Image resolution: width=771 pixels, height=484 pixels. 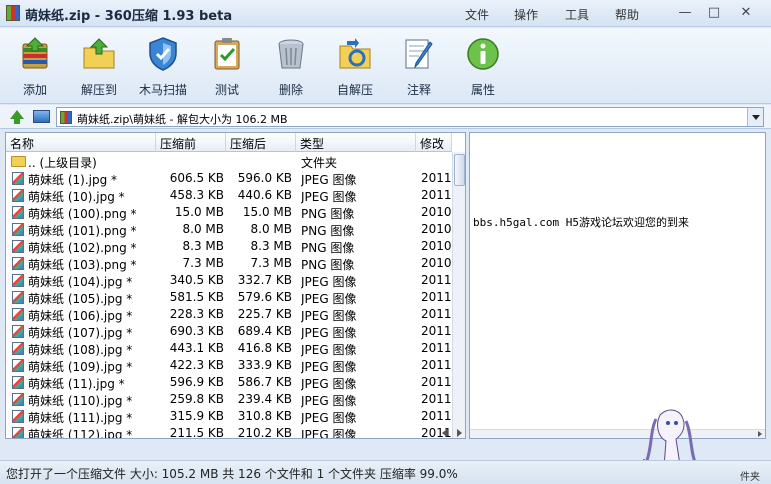 What do you see at coordinates (229, 212) in the screenshot?
I see `file-row: 萌妹纸 (100).png * 15.0 MB 15.0 MB PNG 图像 2010` at bounding box center [229, 212].